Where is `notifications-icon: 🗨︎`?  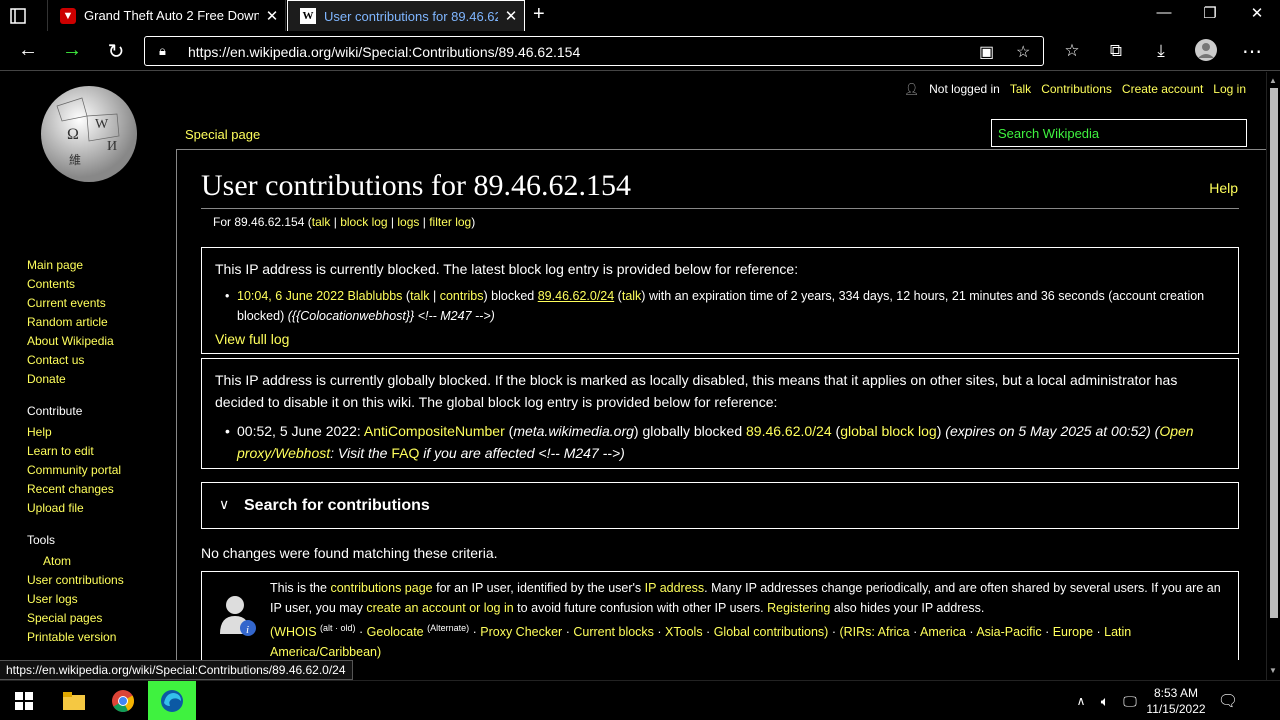 notifications-icon: 🗨︎ is located at coordinates (1228, 700).